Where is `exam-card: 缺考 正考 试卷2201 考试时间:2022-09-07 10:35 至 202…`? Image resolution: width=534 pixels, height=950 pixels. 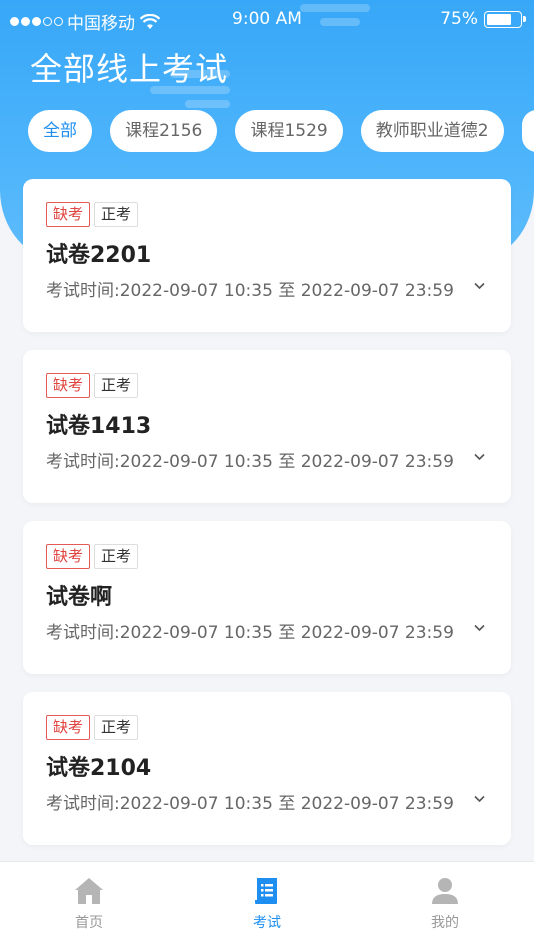
exam-card: 缺考 正考 试卷2201 考试时间:2022-09-07 10:35 至 202… is located at coordinates (267, 255).